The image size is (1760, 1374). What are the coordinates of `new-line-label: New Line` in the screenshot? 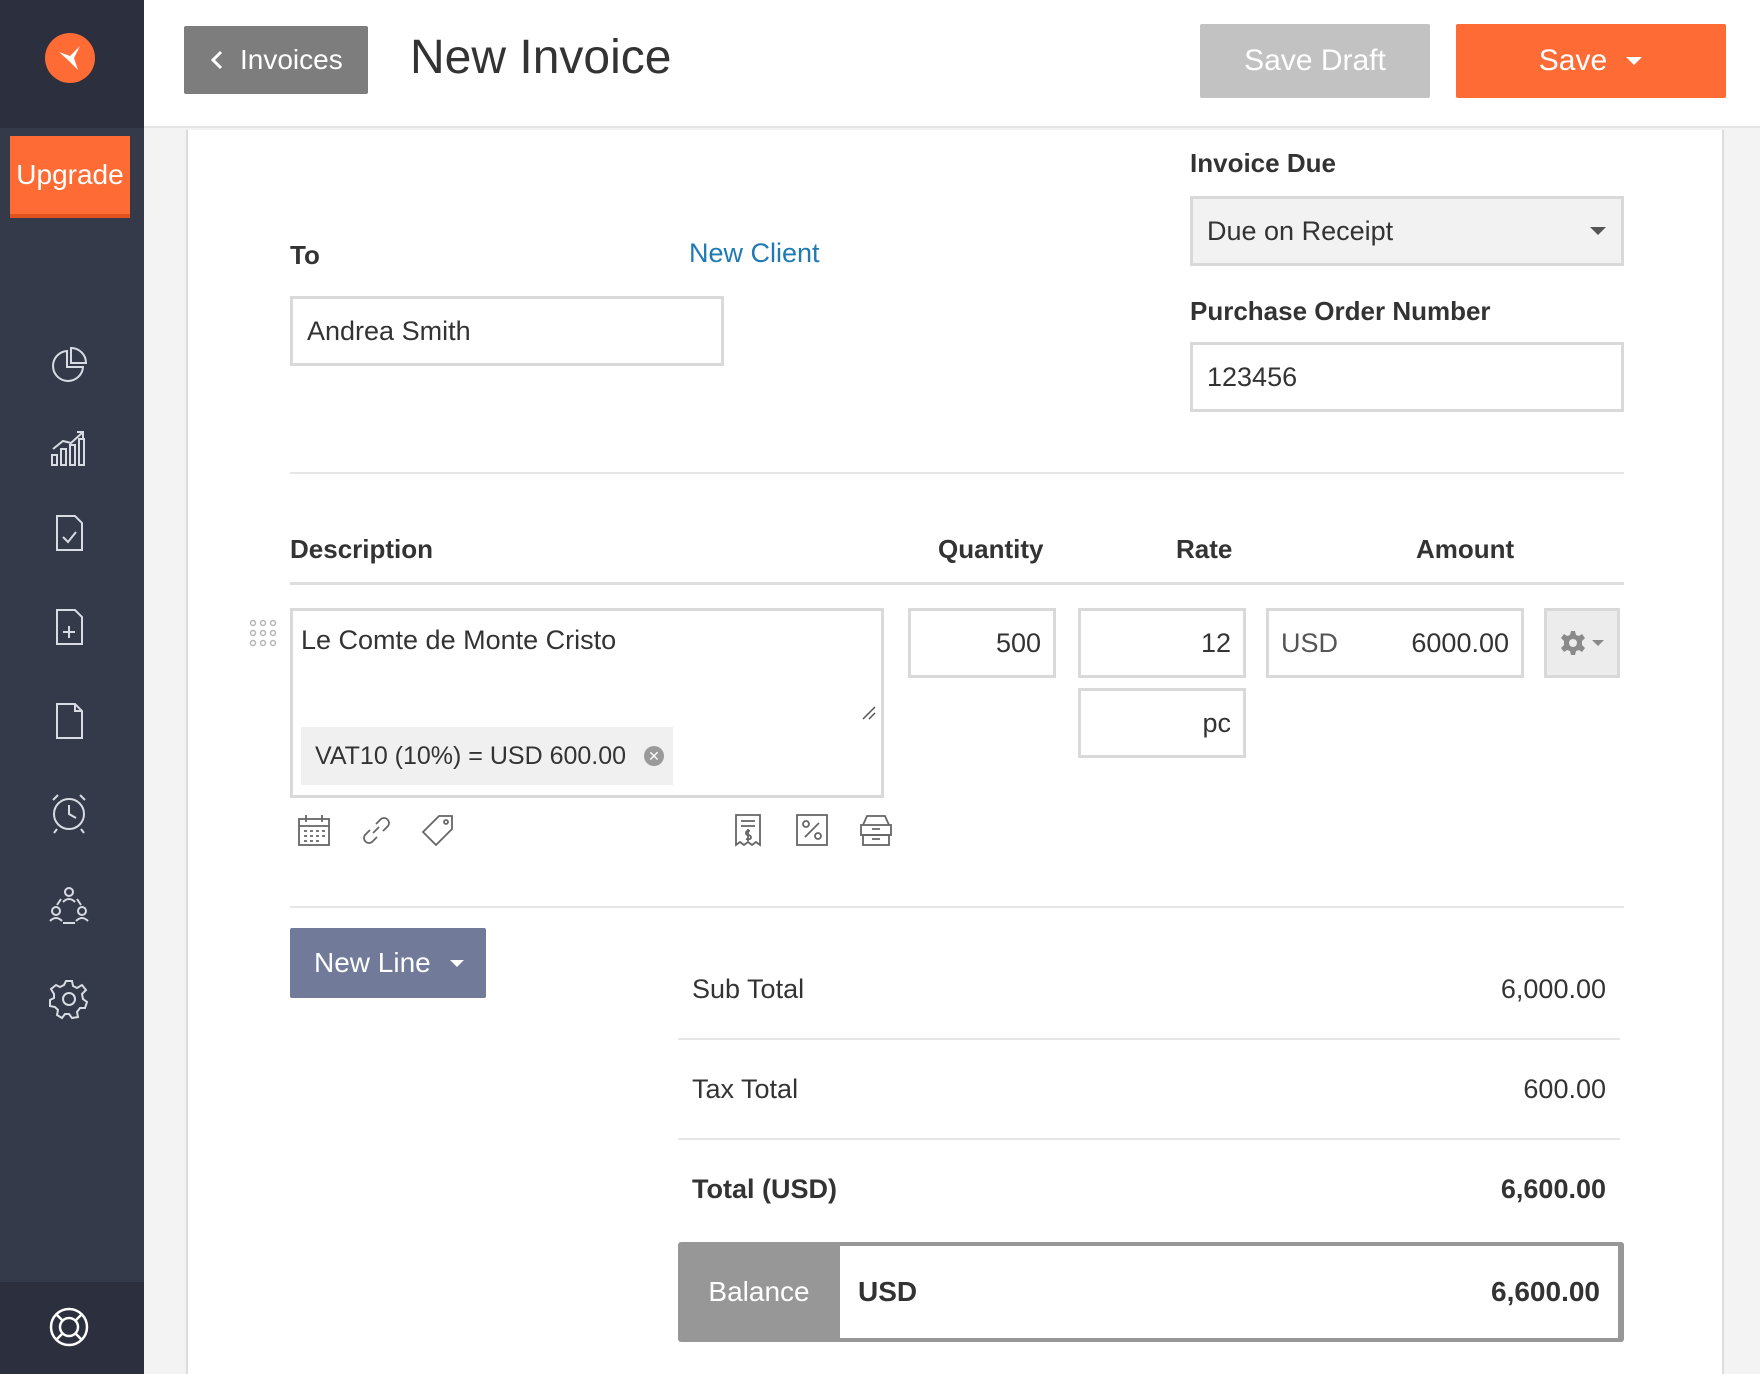 It's located at (372, 962).